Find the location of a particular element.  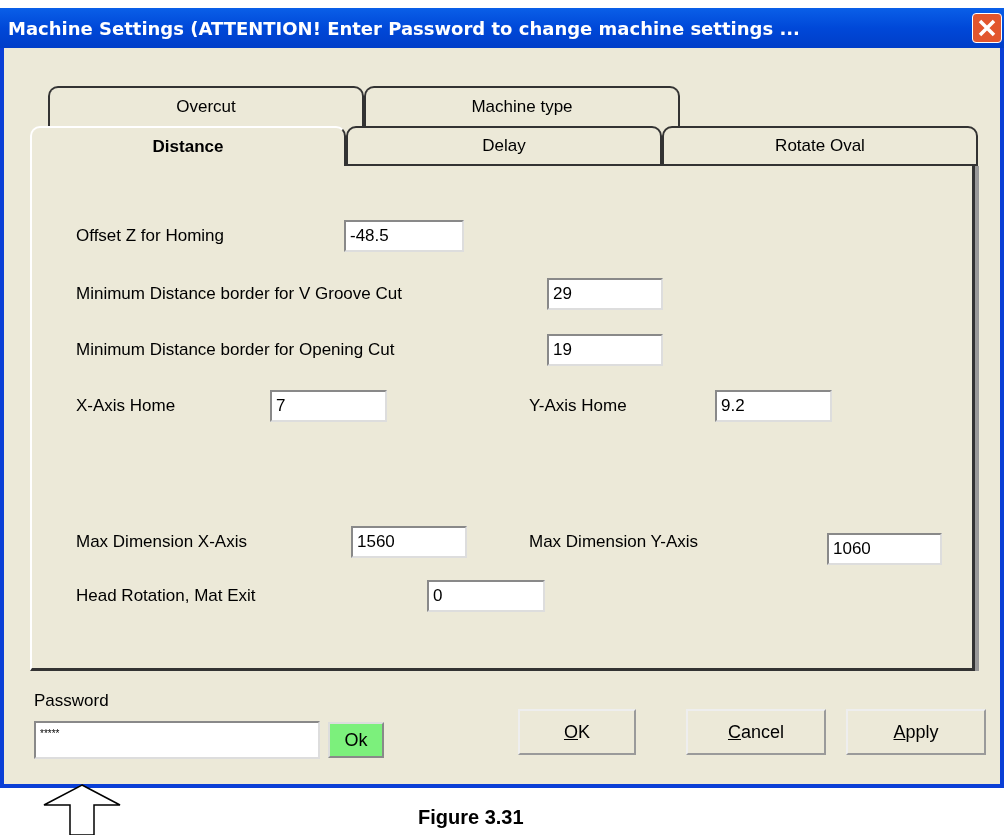

tab: Machine type is located at coordinates (522, 106).